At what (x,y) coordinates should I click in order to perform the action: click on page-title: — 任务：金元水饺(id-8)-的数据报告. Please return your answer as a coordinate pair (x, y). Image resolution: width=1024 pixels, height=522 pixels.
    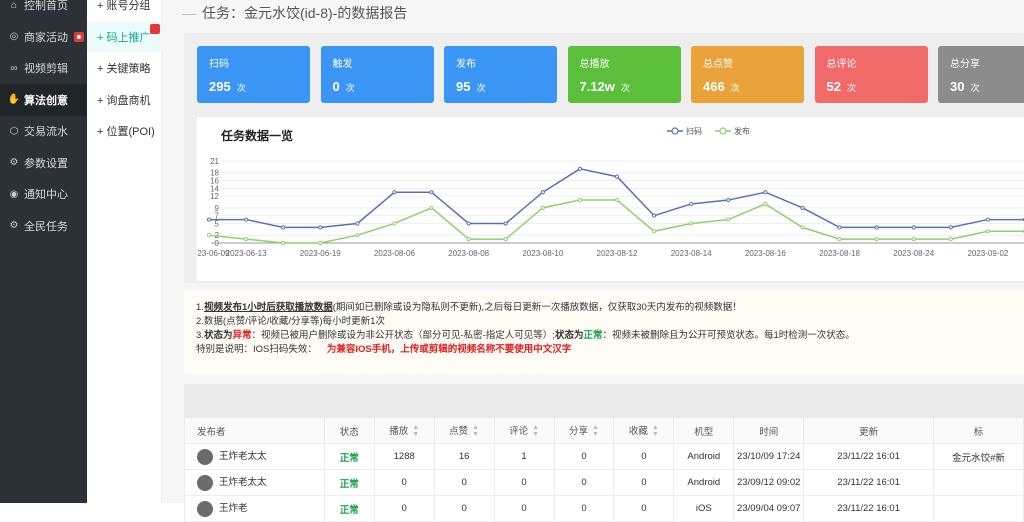
    Looking at the image, I should click on (295, 13).